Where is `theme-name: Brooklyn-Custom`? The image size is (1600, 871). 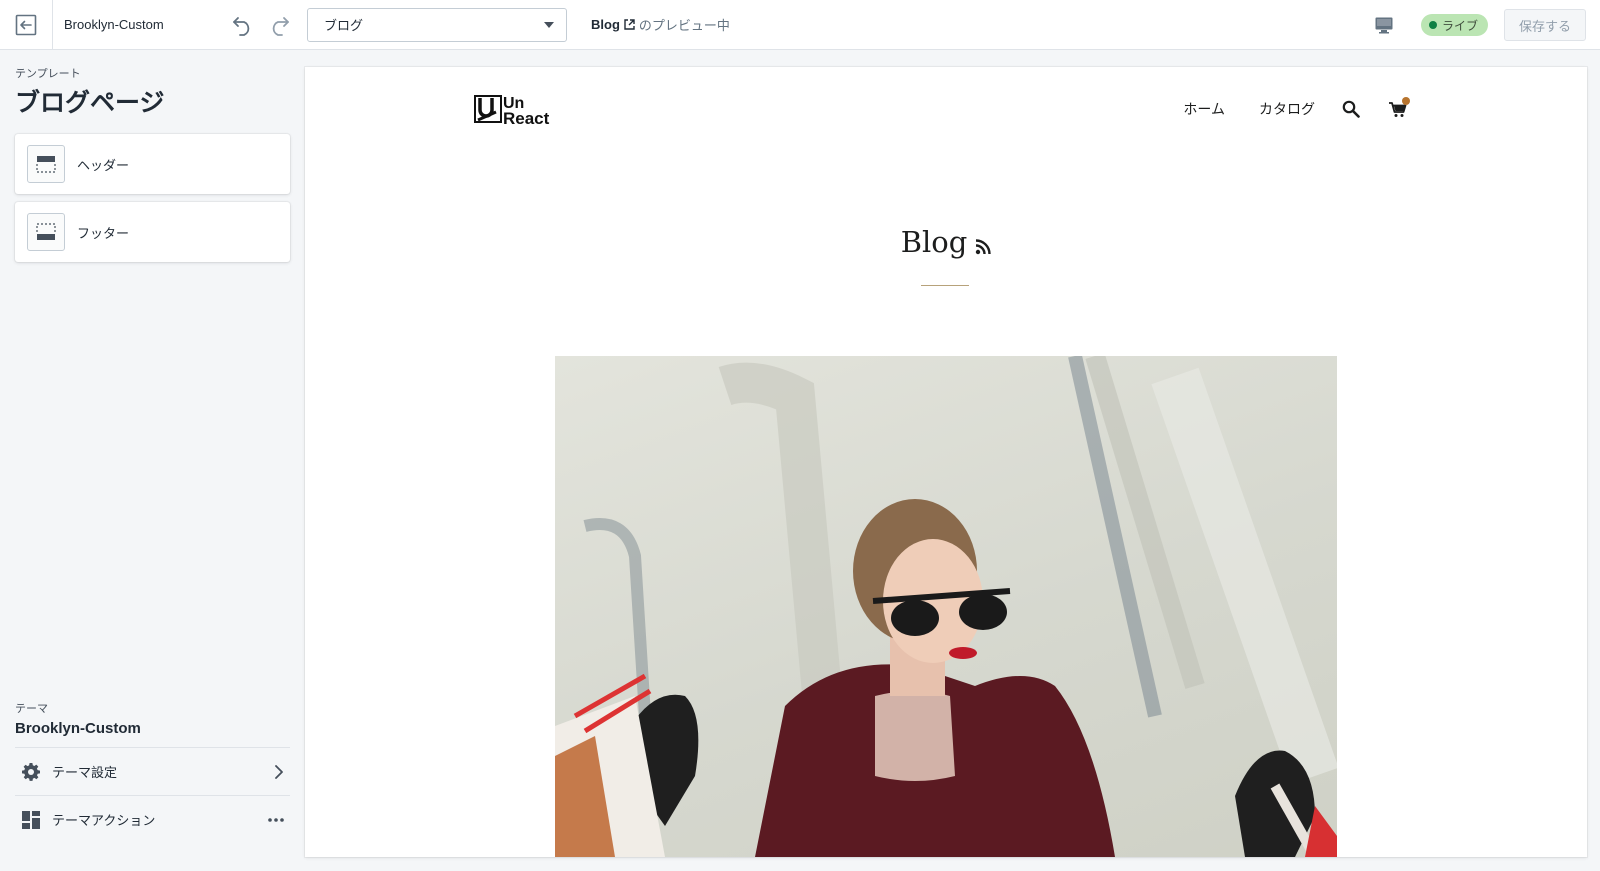
theme-name: Brooklyn-Custom is located at coordinates (78, 728).